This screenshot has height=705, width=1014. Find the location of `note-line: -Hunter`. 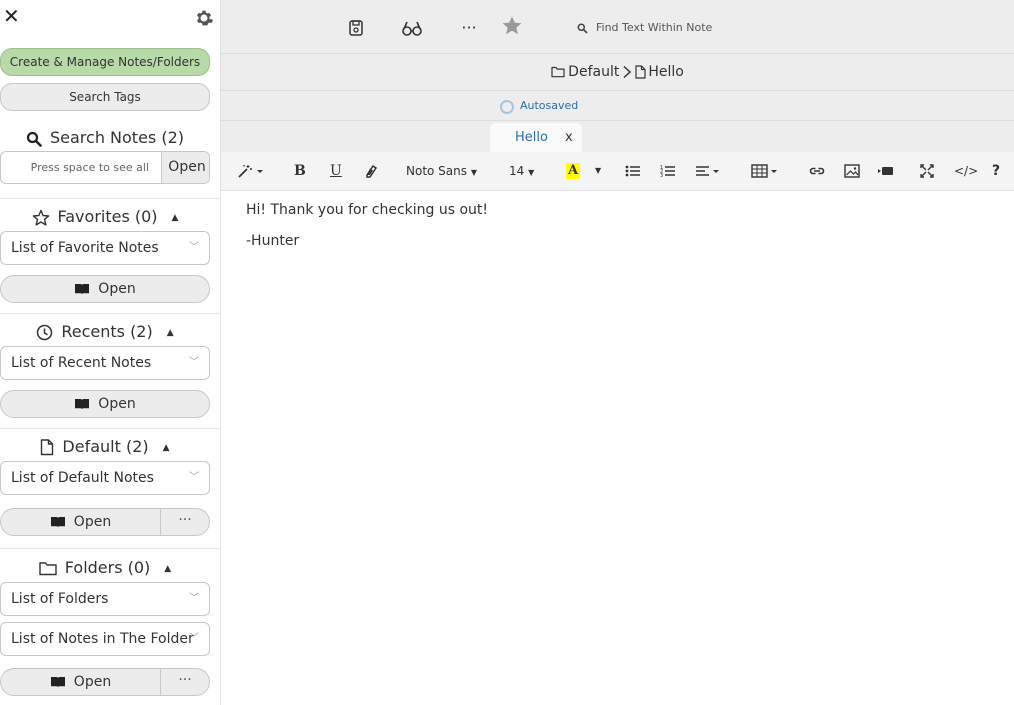

note-line: -Hunter is located at coordinates (273, 241).